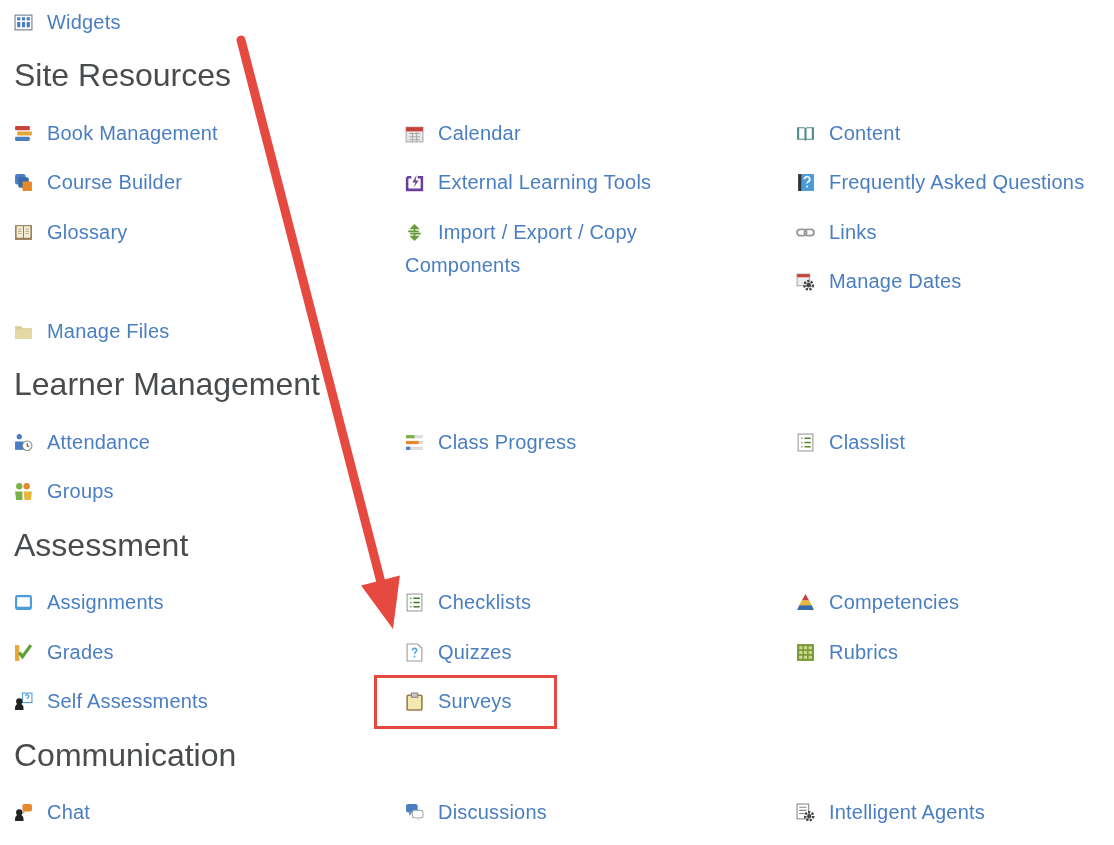 This screenshot has height=845, width=1114. What do you see at coordinates (458, 701) in the screenshot?
I see `tool-link: Surveys` at bounding box center [458, 701].